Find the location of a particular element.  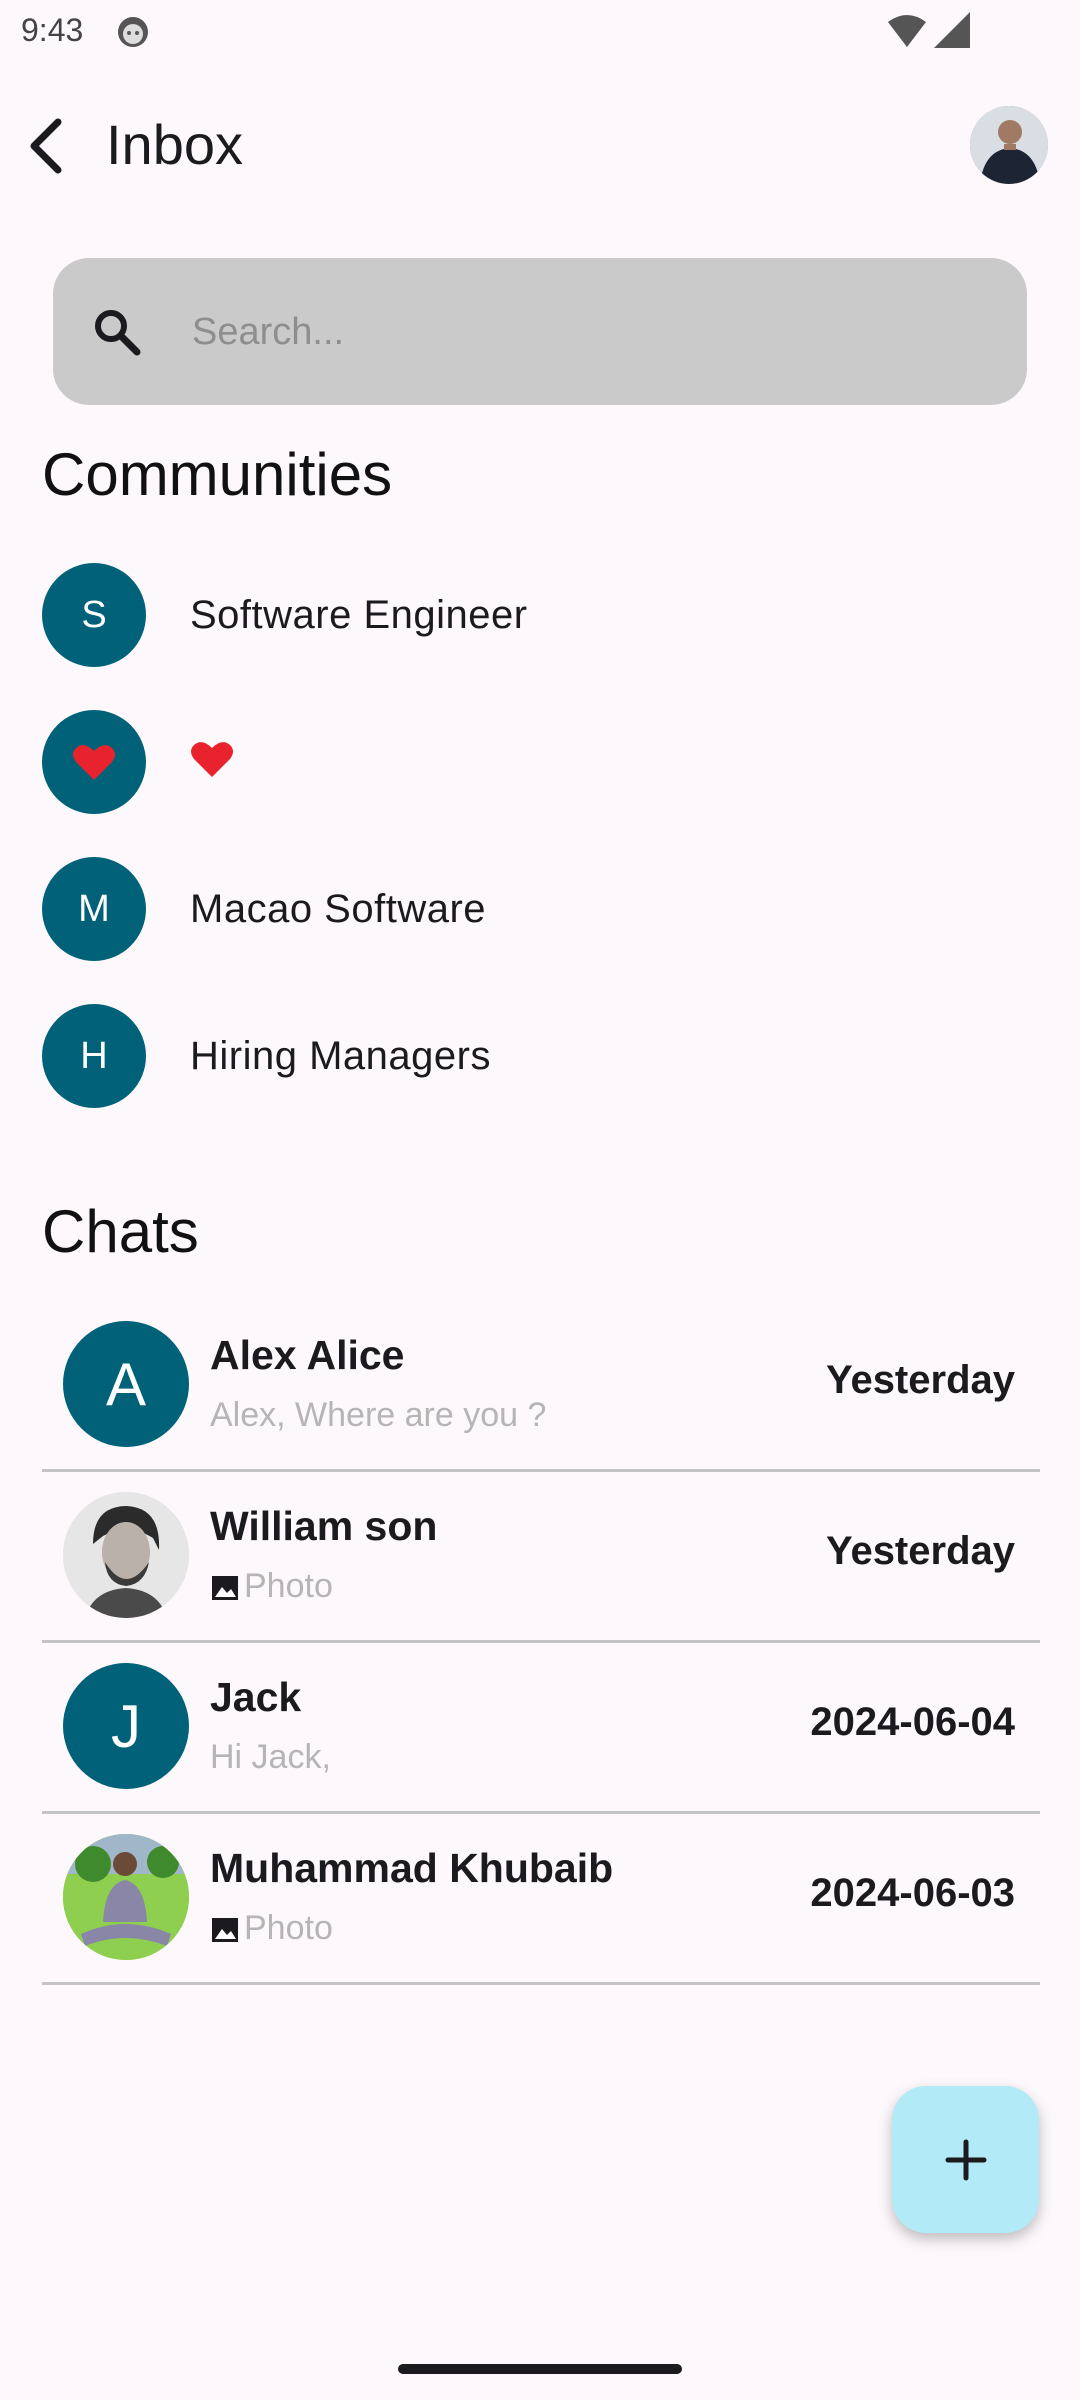

search-icon is located at coordinates (118, 333).